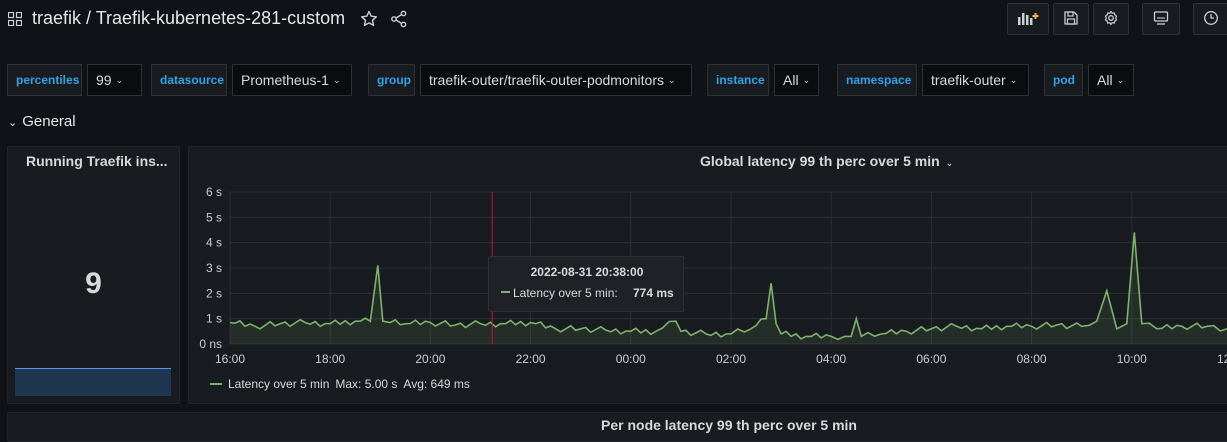 The width and height of the screenshot is (1227, 442). I want to click on y-tick-label: 5 s, so click(214, 217).